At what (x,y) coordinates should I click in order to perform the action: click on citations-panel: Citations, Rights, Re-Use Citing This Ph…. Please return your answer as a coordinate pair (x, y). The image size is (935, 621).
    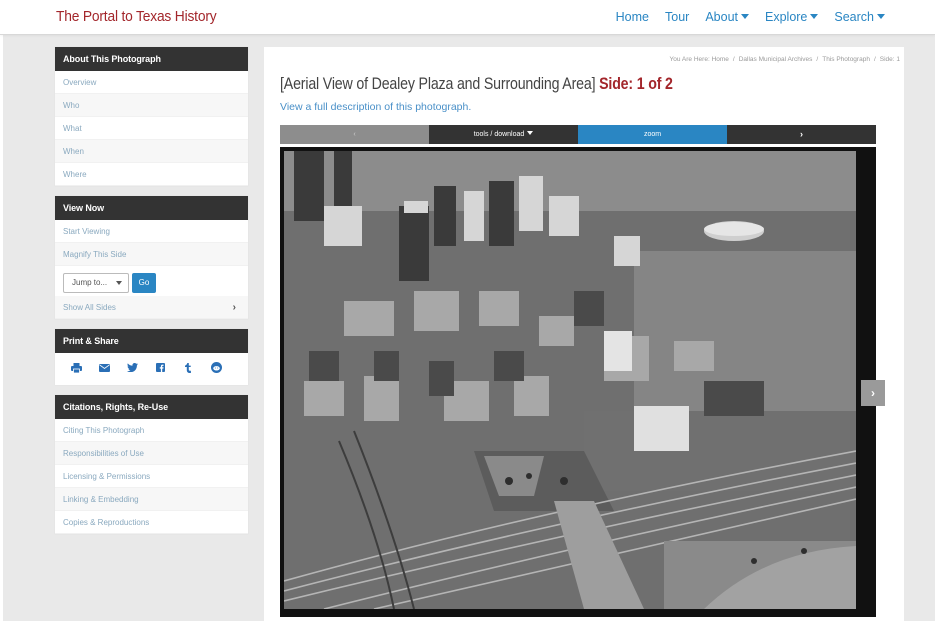
    Looking at the image, I should click on (151, 464).